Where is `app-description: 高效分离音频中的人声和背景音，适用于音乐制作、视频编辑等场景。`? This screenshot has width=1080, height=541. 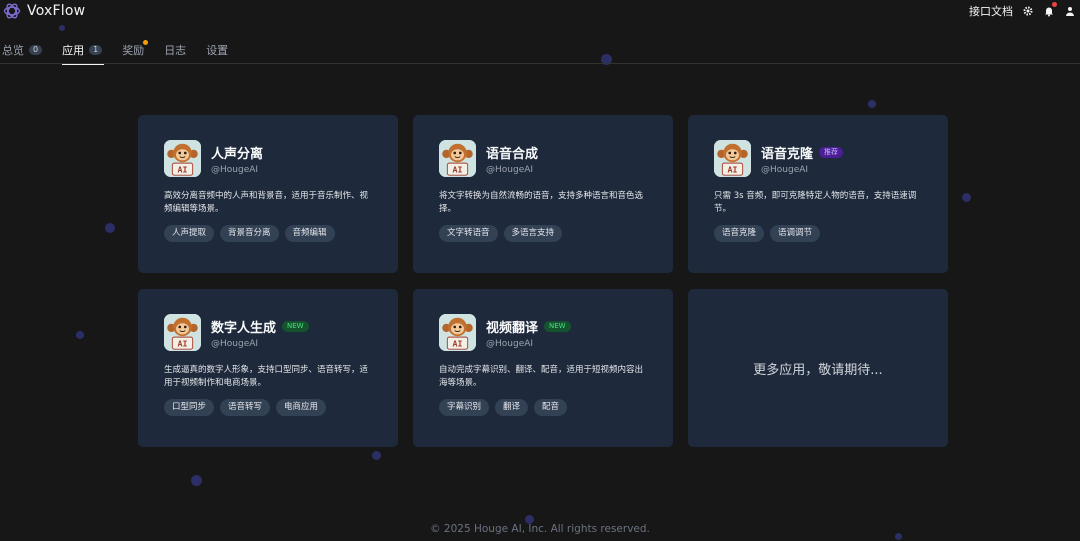
app-description: 高效分离音频中的人声和背景音，适用于音乐制作、视频编辑等场景。 is located at coordinates (266, 202).